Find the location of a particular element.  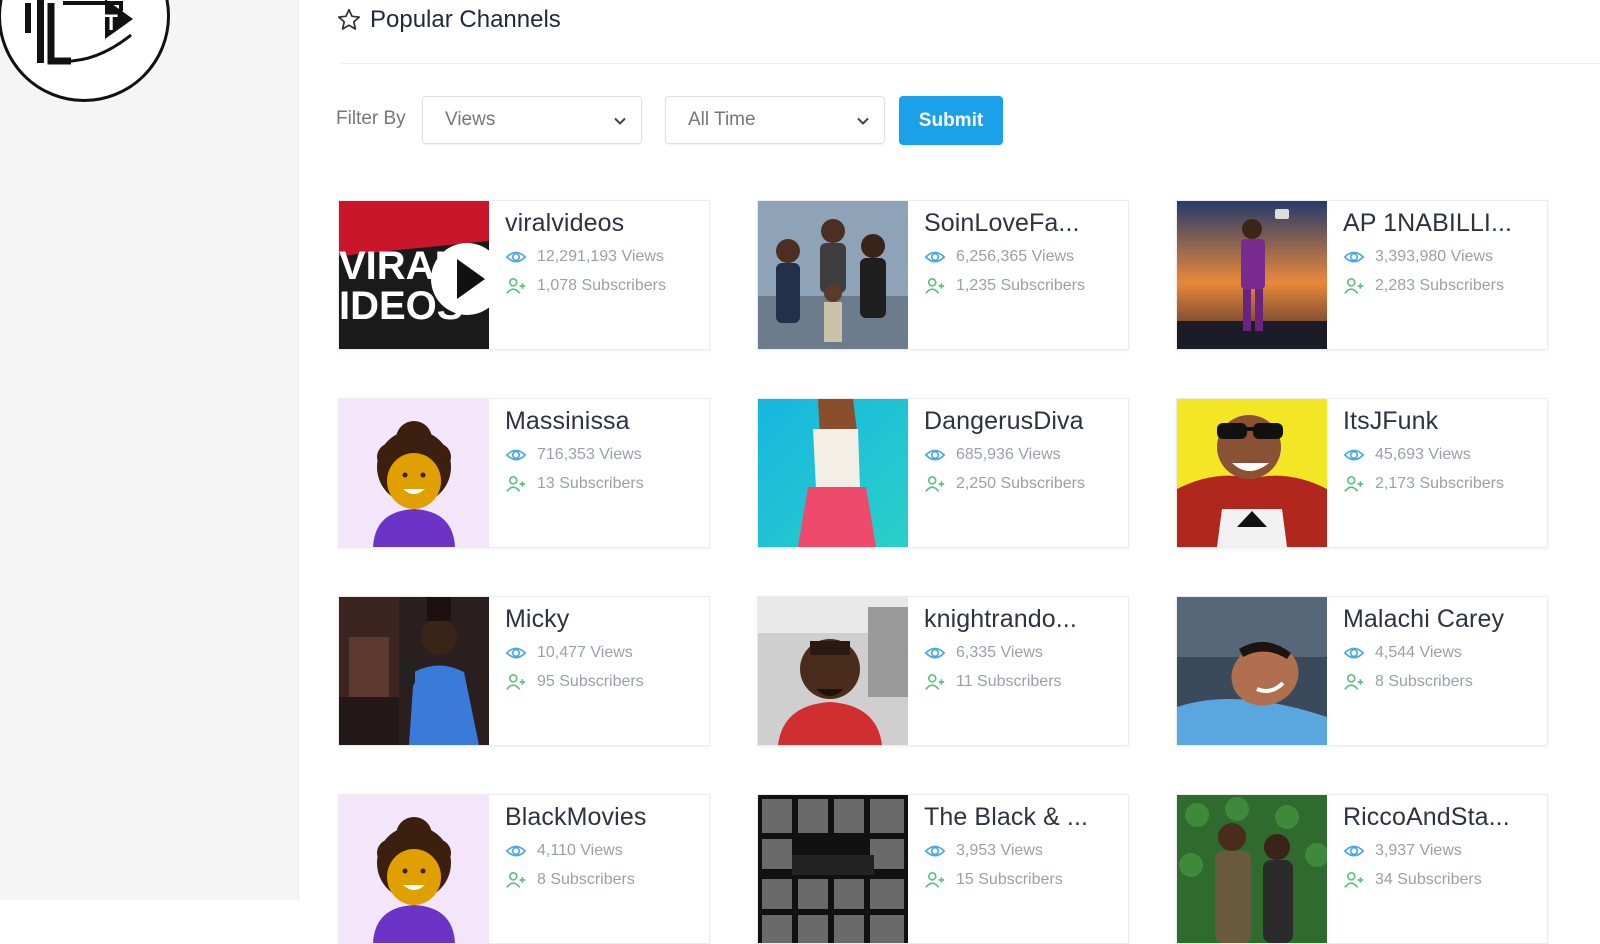

channel-subscribers-text: 15 Subscribers is located at coordinates (1009, 879).